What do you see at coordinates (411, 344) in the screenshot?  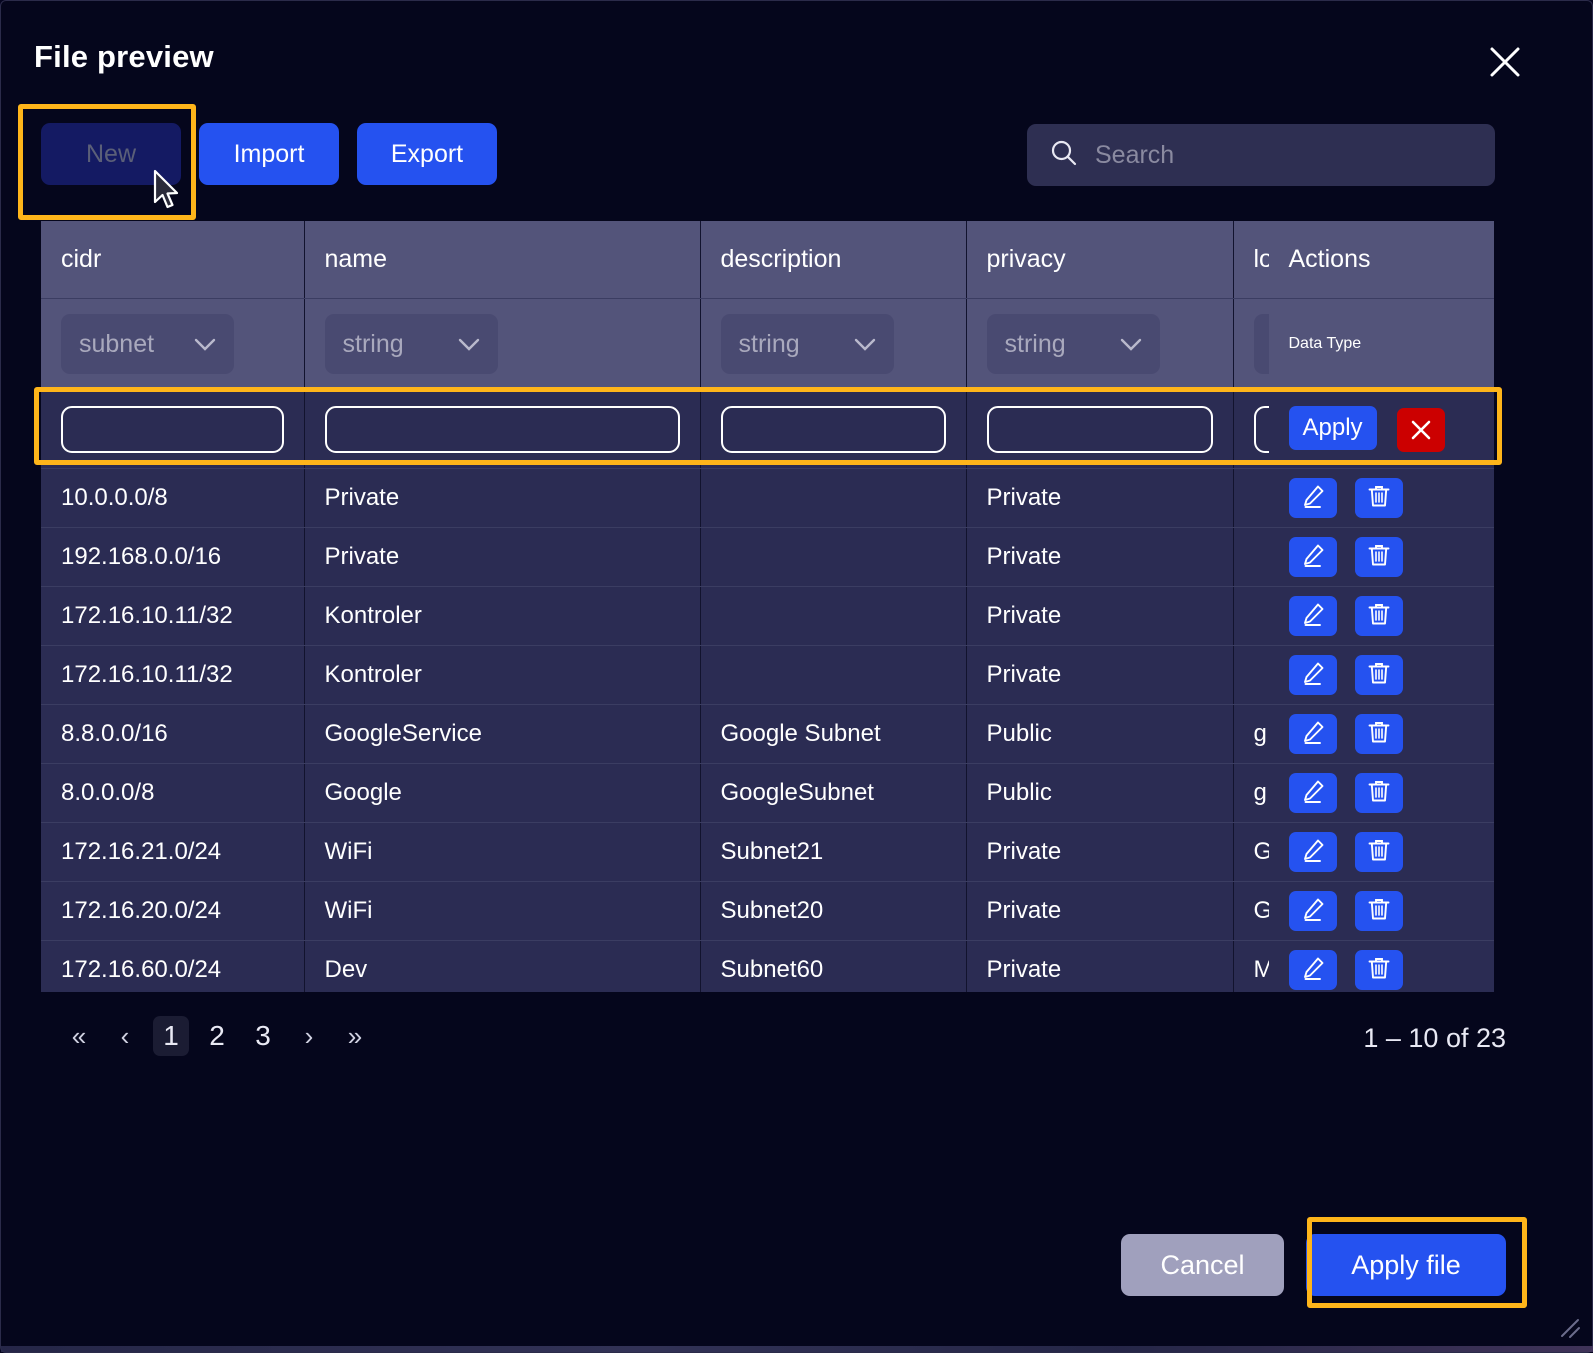 I see `data-type-select-name: string` at bounding box center [411, 344].